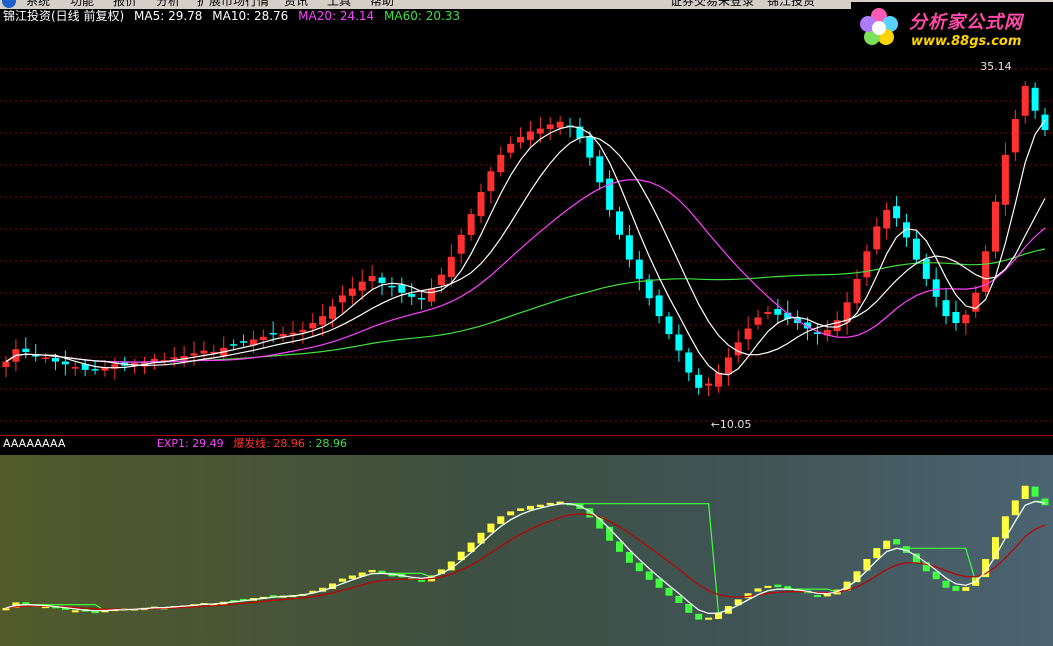  I want to click on brand-url: www.88gs.com, so click(966, 41).